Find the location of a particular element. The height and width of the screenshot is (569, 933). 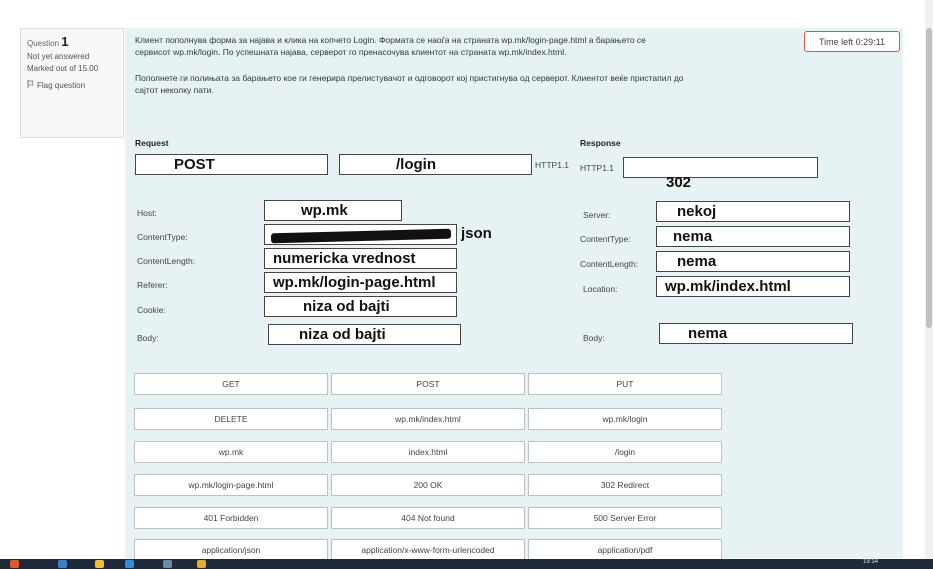

cookie-field: niza od bajti is located at coordinates (360, 306).